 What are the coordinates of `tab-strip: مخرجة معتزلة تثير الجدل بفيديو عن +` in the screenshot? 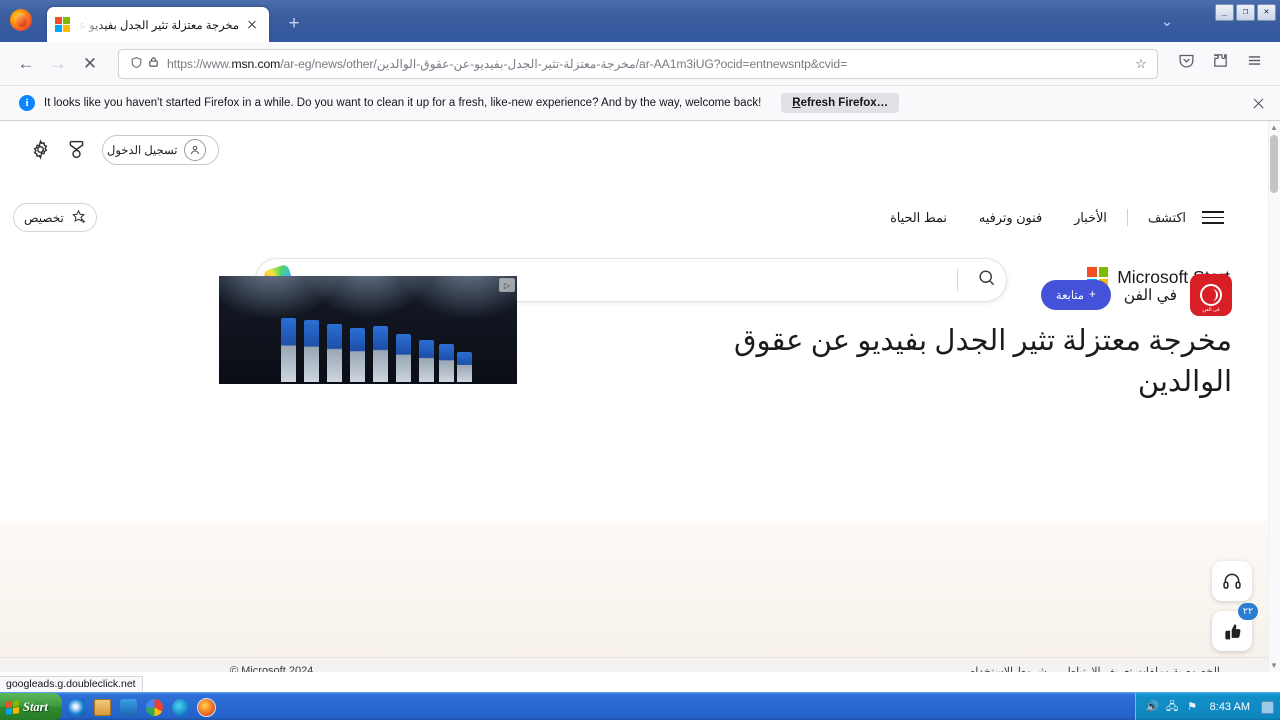 It's located at (596, 21).